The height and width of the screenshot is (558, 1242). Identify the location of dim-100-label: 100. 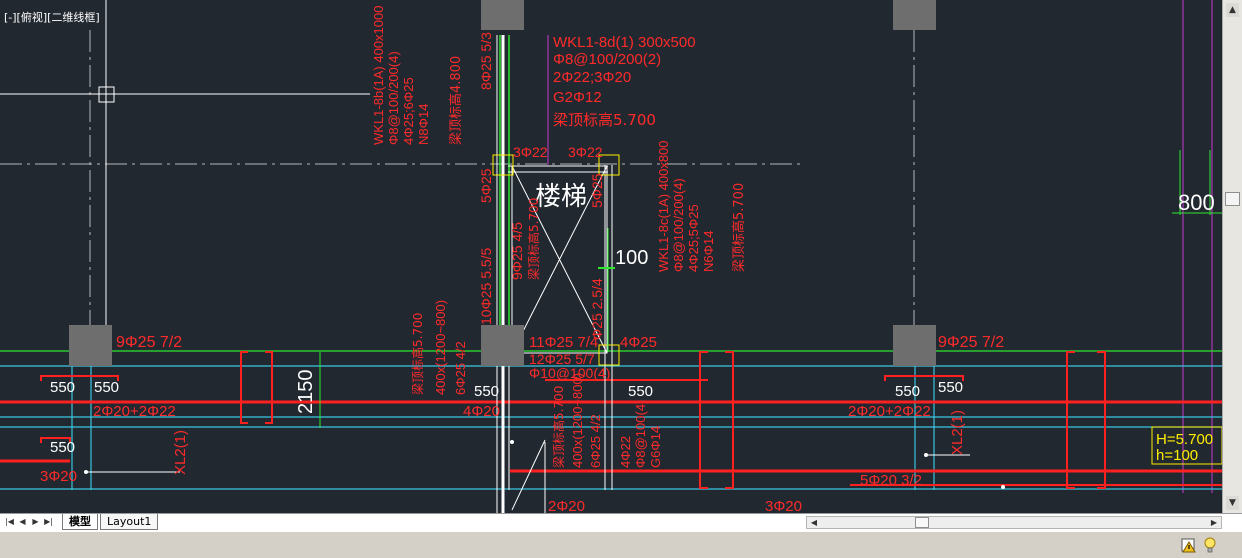
(631, 258).